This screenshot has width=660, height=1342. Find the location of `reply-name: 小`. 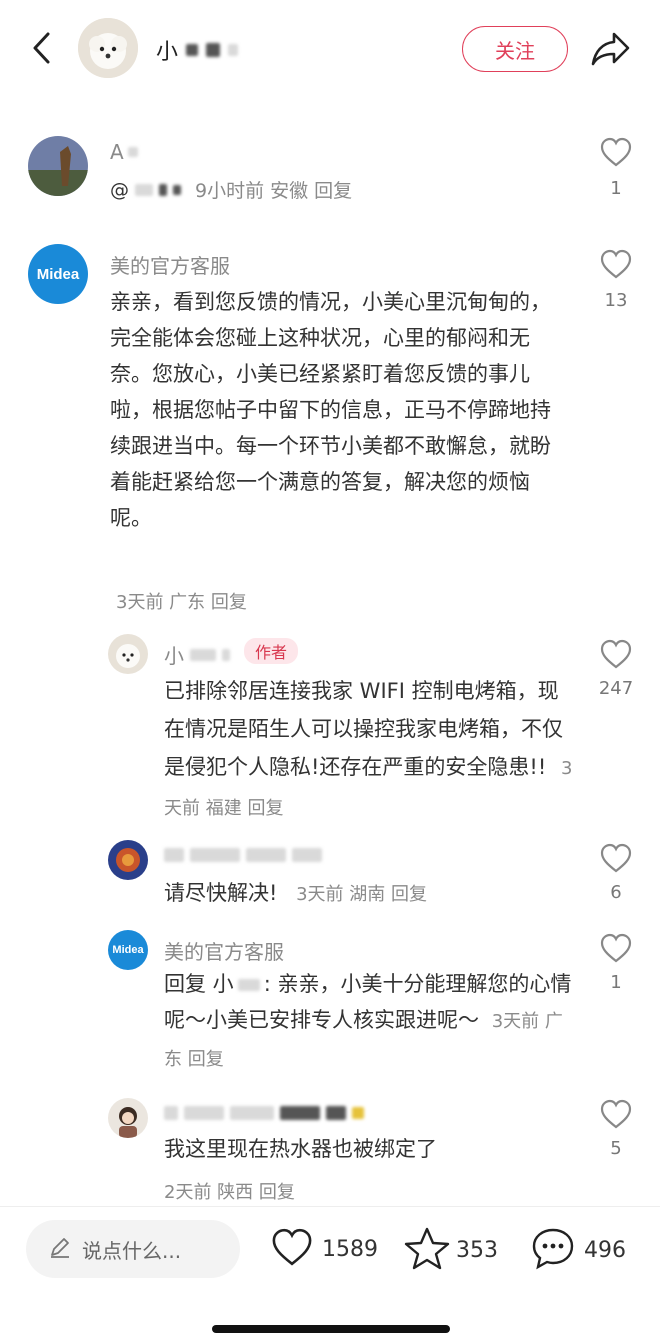

reply-name: 小 is located at coordinates (197, 654).